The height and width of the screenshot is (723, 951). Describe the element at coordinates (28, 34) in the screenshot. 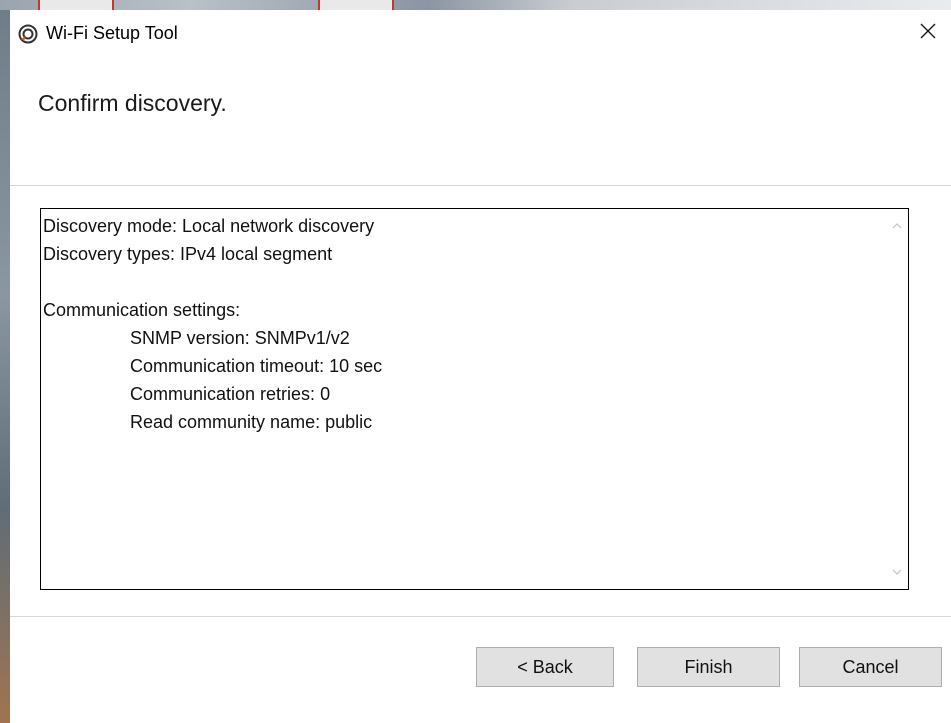

I see `wifi-setup-app-icon` at that location.